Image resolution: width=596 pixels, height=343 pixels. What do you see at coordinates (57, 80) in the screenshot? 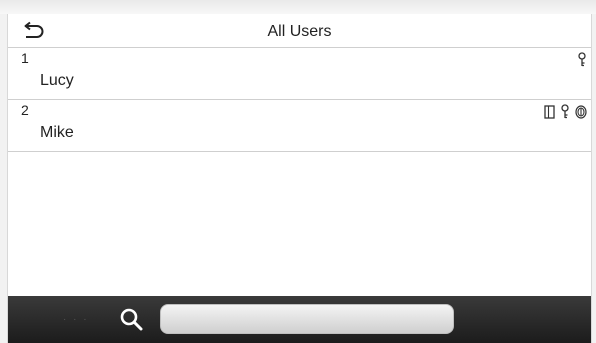
I see `user-name: Lucy` at bounding box center [57, 80].